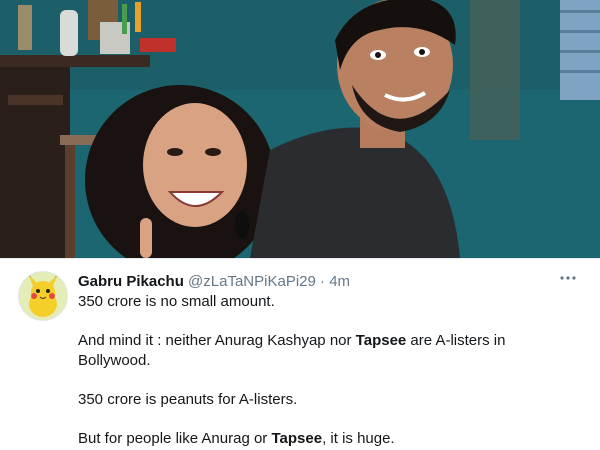  I want to click on tweet-line-2-bold: Tapsee, so click(381, 340).